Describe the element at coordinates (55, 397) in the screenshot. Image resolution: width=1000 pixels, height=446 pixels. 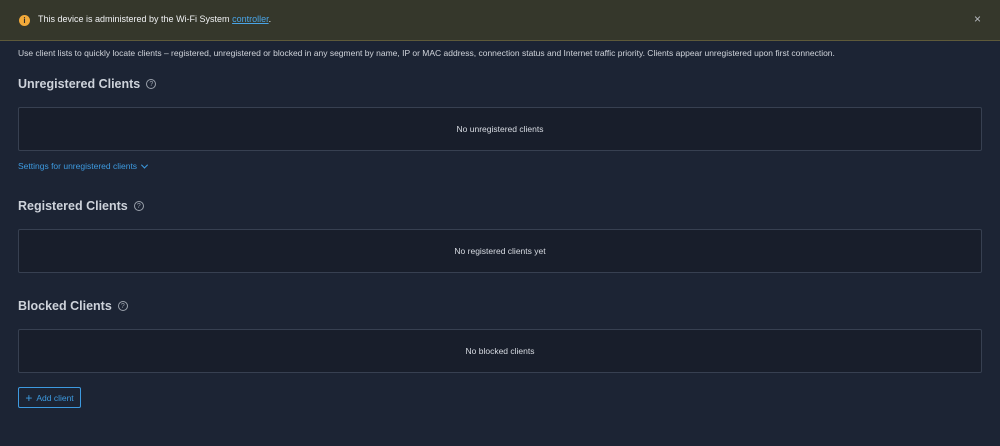
I see `add-client-label: Add client` at that location.